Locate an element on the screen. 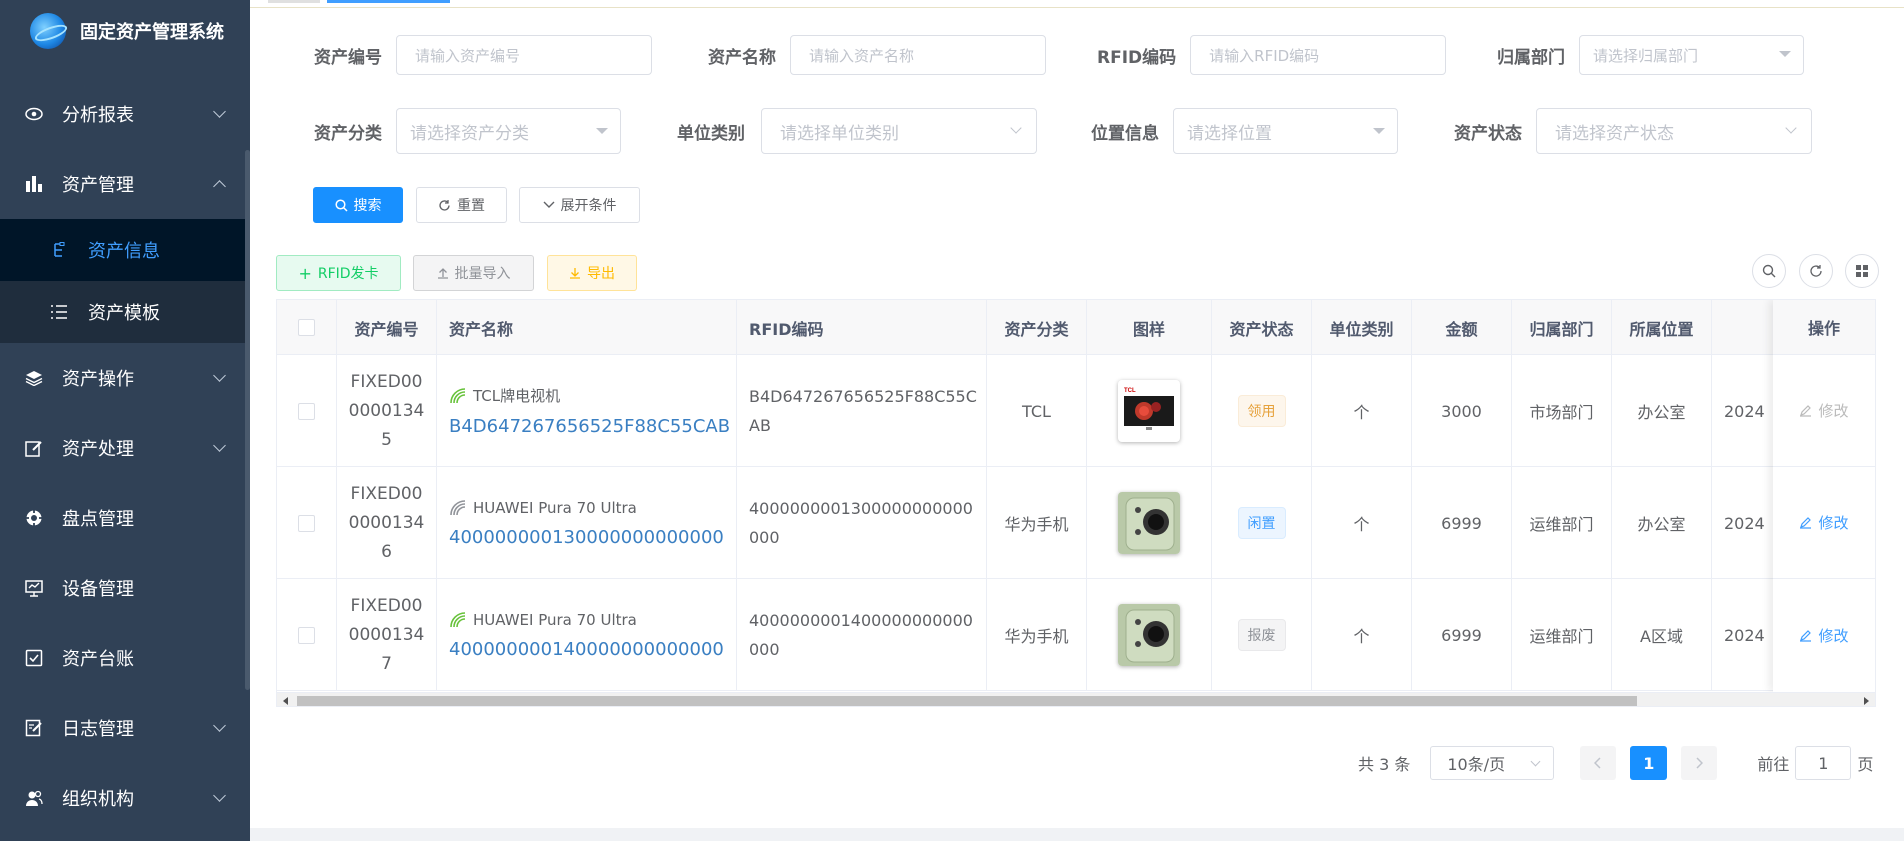 The image size is (1904, 841). sidebar-item-asset-management: 资产管理 is located at coordinates (125, 184).